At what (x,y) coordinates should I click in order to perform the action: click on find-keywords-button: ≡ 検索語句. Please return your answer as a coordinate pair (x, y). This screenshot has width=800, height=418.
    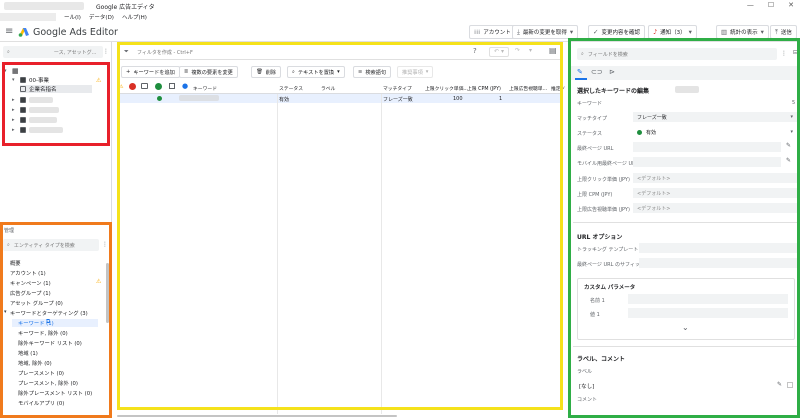
    Looking at the image, I should click on (372, 72).